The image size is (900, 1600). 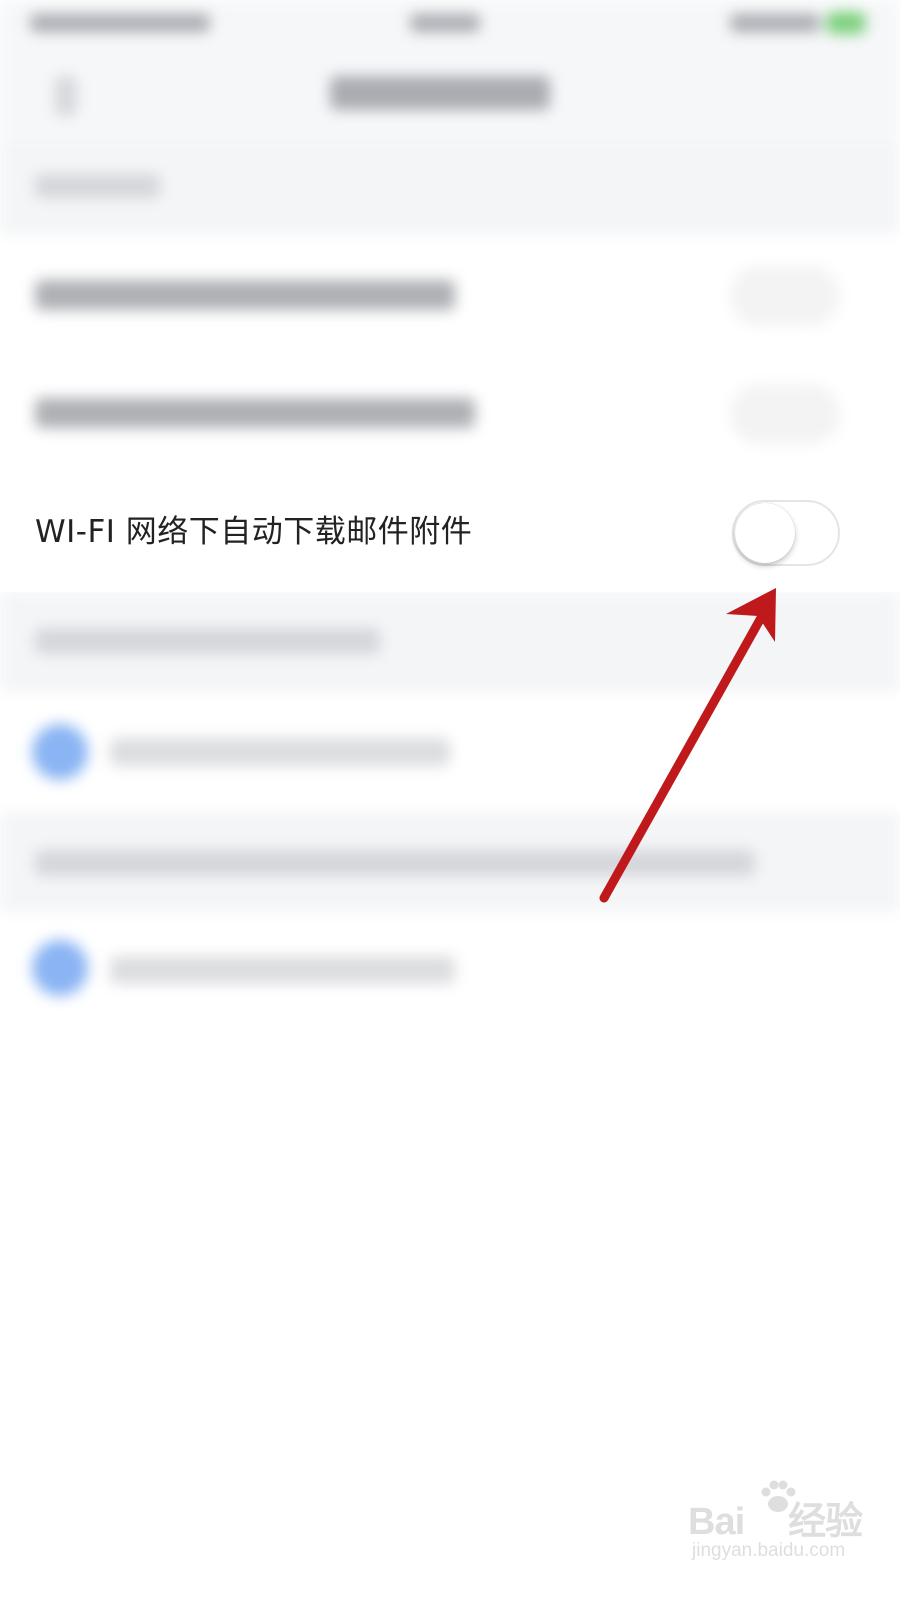 I want to click on watermark-url: jingyan.baidu.com, so click(x=769, y=1550).